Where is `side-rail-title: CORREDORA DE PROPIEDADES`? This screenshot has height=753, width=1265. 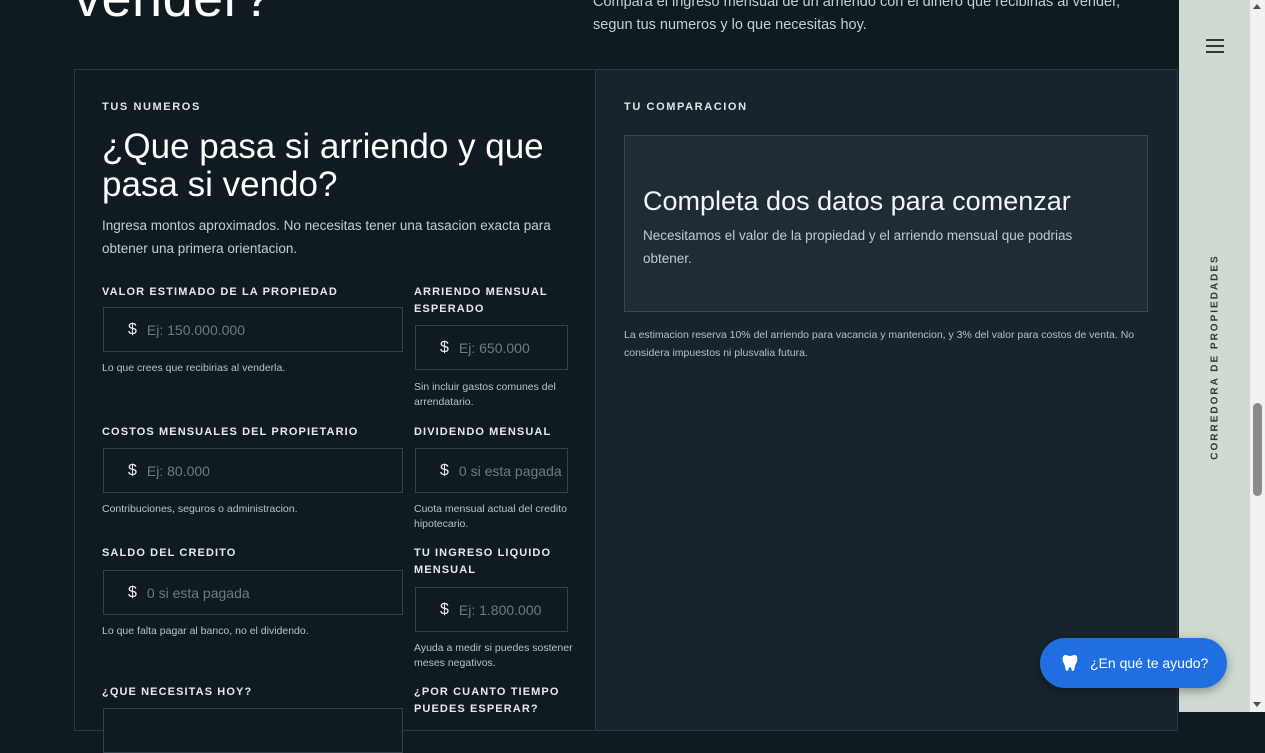 side-rail-title: CORREDORA DE PROPIEDADES is located at coordinates (1215, 357).